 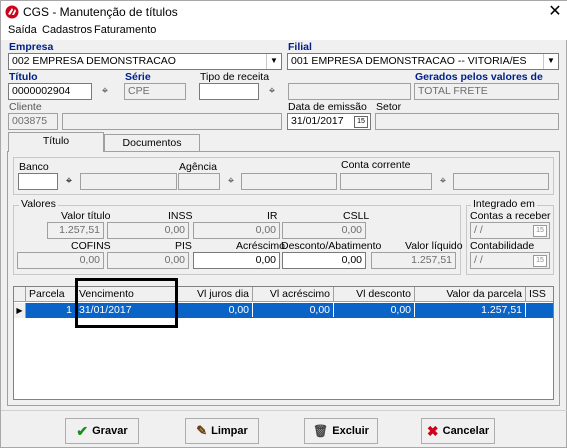 I want to click on empresa-select: 002 EMPRESA DEMONSTRACAO ▼, so click(x=145, y=61).